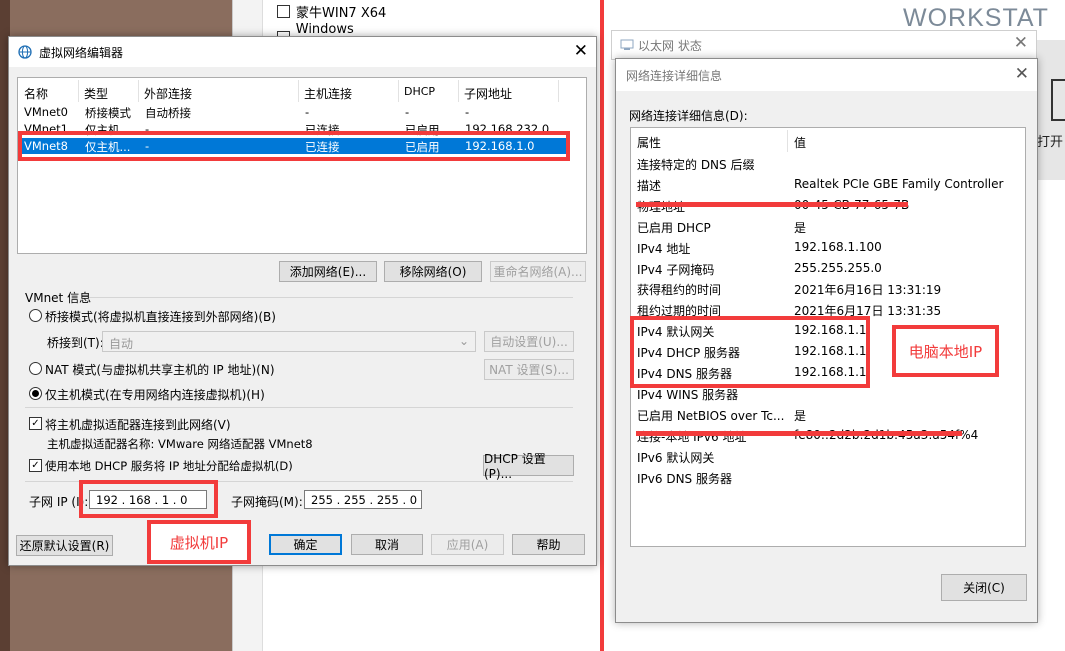 Image resolution: width=1065 pixels, height=651 pixels. Describe the element at coordinates (155, 394) in the screenshot. I see `host-only-label: 仅主机模式(在专用网络内连接虚拟机)(H)` at that location.